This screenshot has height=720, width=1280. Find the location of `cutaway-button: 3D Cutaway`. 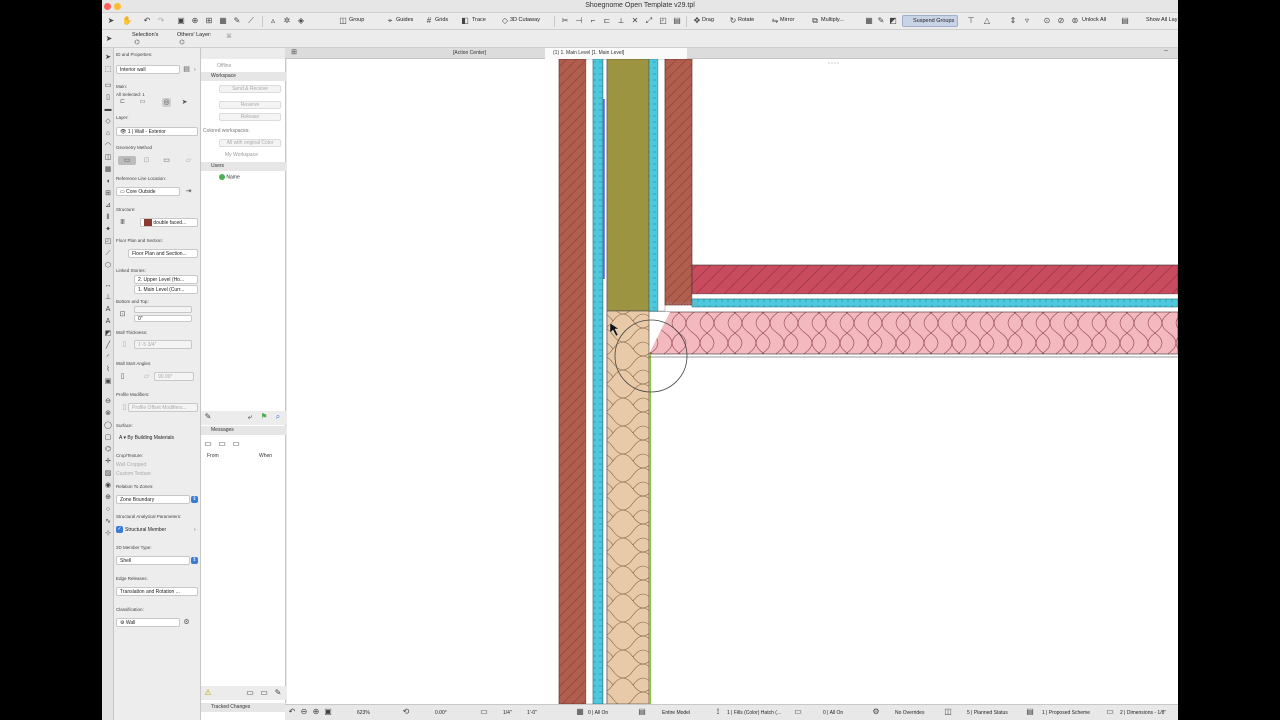

cutaway-button: 3D Cutaway is located at coordinates (525, 20).